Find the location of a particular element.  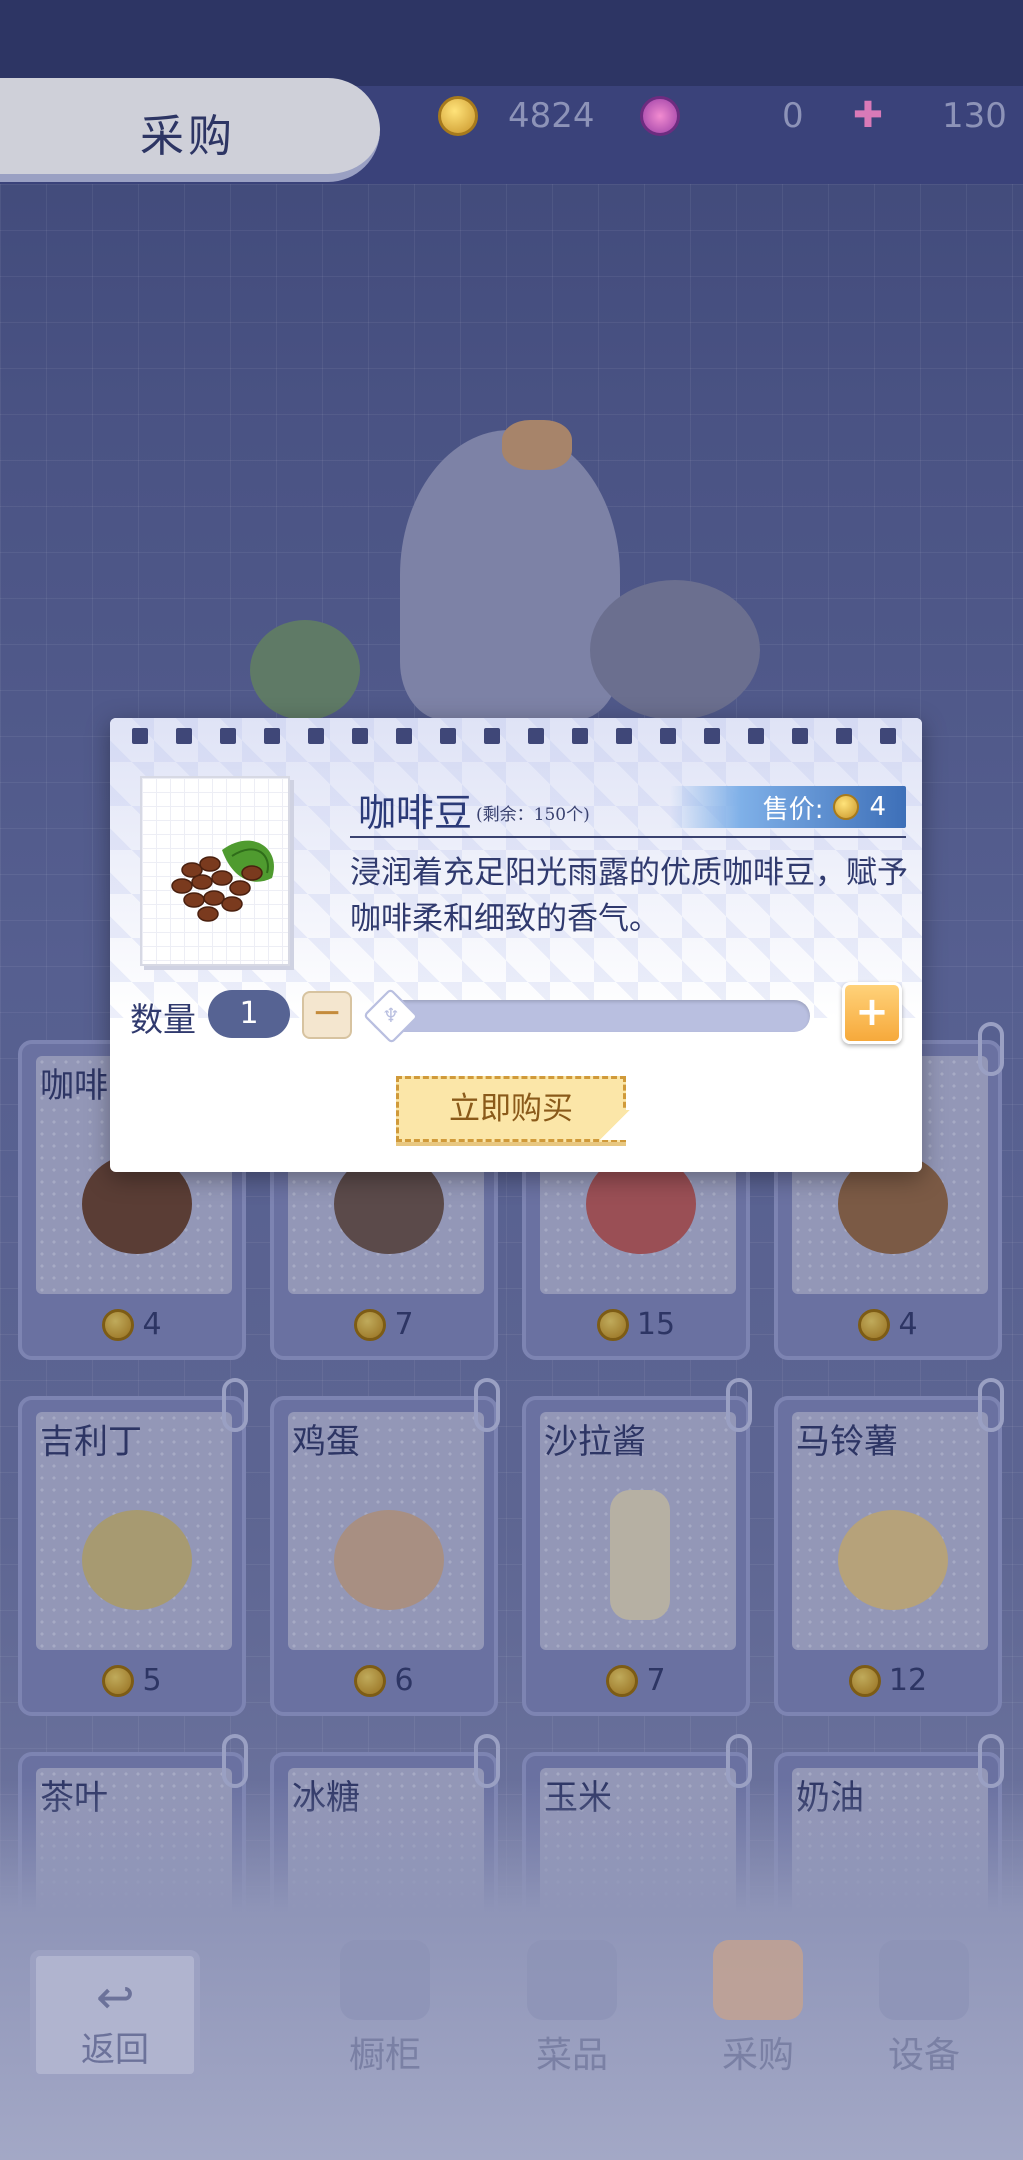

item-card-potato: 马铃薯 12 is located at coordinates (889, 1547).